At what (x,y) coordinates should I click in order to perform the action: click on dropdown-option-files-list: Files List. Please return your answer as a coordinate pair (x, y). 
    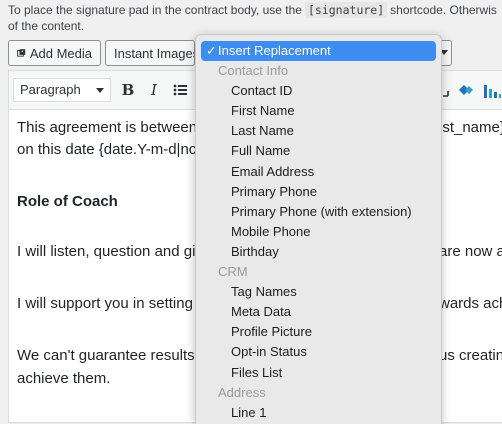
    Looking at the image, I should click on (318, 373).